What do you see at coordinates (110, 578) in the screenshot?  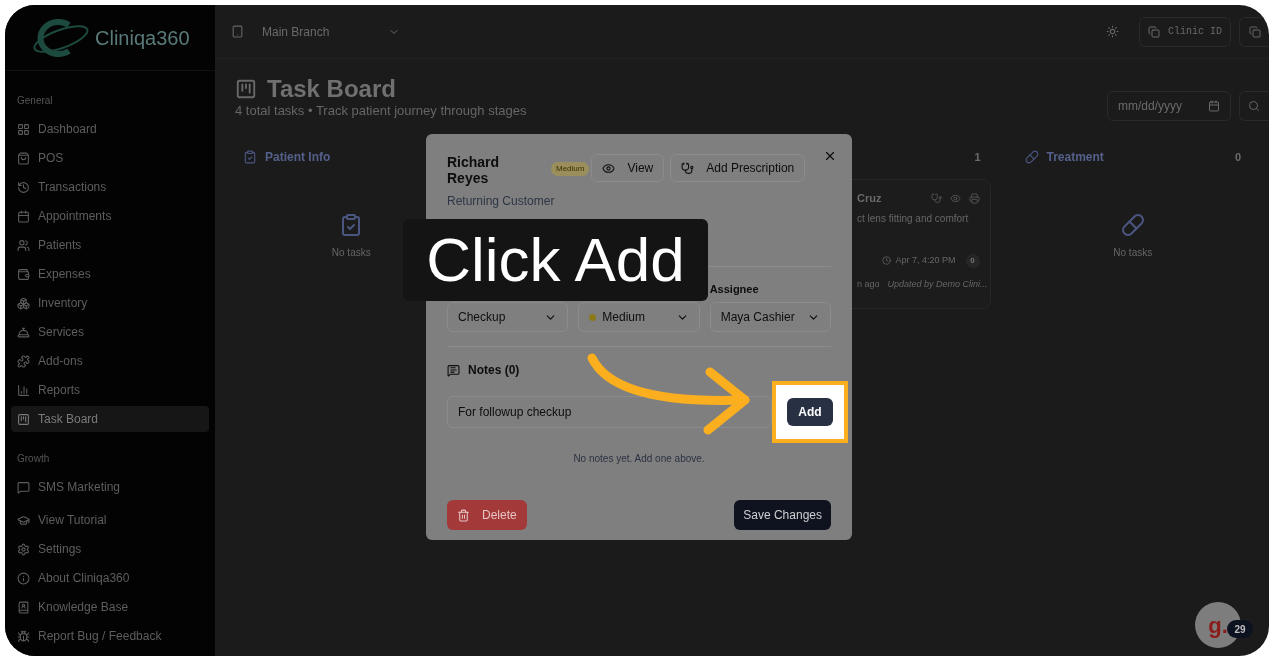 I see `sidebar-item: About Cliniqa360` at bounding box center [110, 578].